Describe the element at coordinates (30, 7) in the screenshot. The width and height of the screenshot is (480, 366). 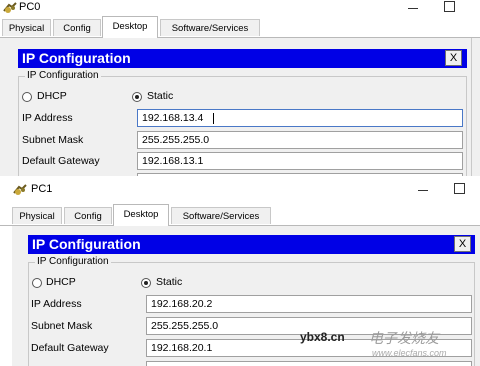
I see `window-title: PC0` at that location.